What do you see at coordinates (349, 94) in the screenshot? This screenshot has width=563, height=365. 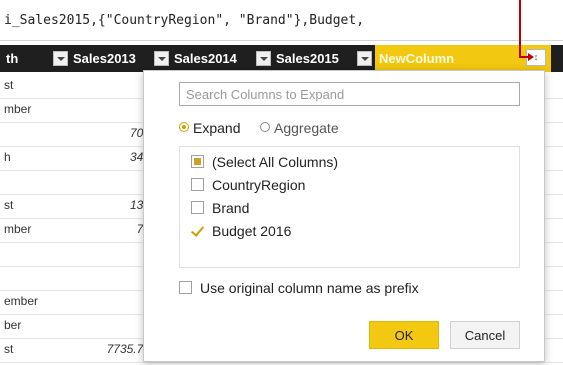 I see `search-columns-input` at bounding box center [349, 94].